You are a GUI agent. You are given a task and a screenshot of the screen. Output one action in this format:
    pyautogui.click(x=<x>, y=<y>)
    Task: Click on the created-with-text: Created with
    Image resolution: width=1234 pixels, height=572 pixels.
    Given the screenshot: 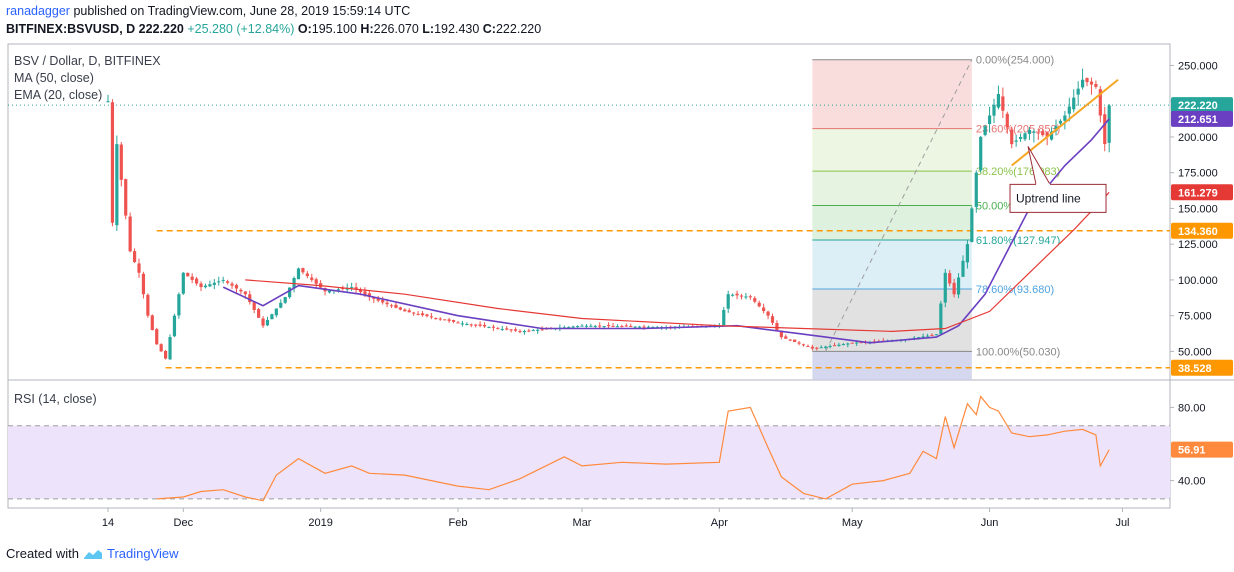 What is the action you would take?
    pyautogui.click(x=42, y=553)
    